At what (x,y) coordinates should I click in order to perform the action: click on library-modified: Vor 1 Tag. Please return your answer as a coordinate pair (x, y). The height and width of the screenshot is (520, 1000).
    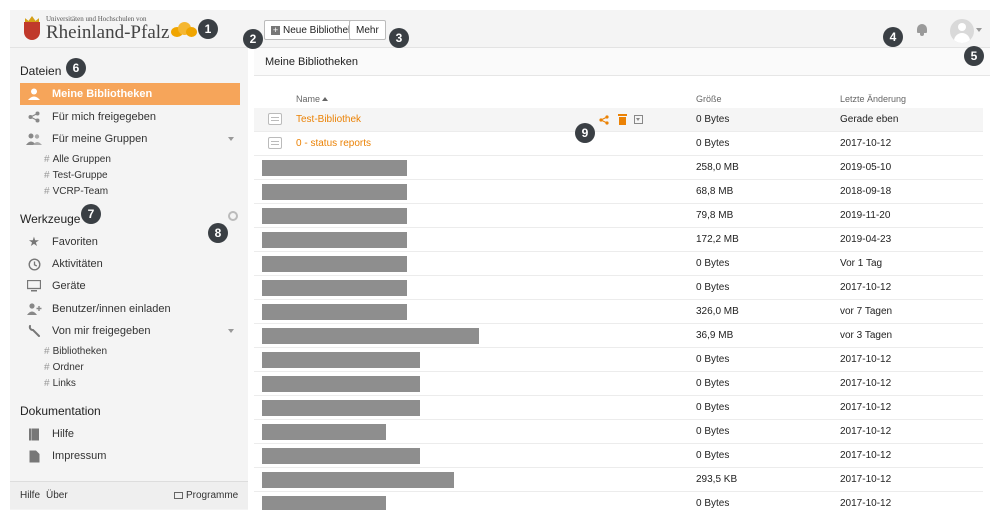
    Looking at the image, I should click on (861, 263).